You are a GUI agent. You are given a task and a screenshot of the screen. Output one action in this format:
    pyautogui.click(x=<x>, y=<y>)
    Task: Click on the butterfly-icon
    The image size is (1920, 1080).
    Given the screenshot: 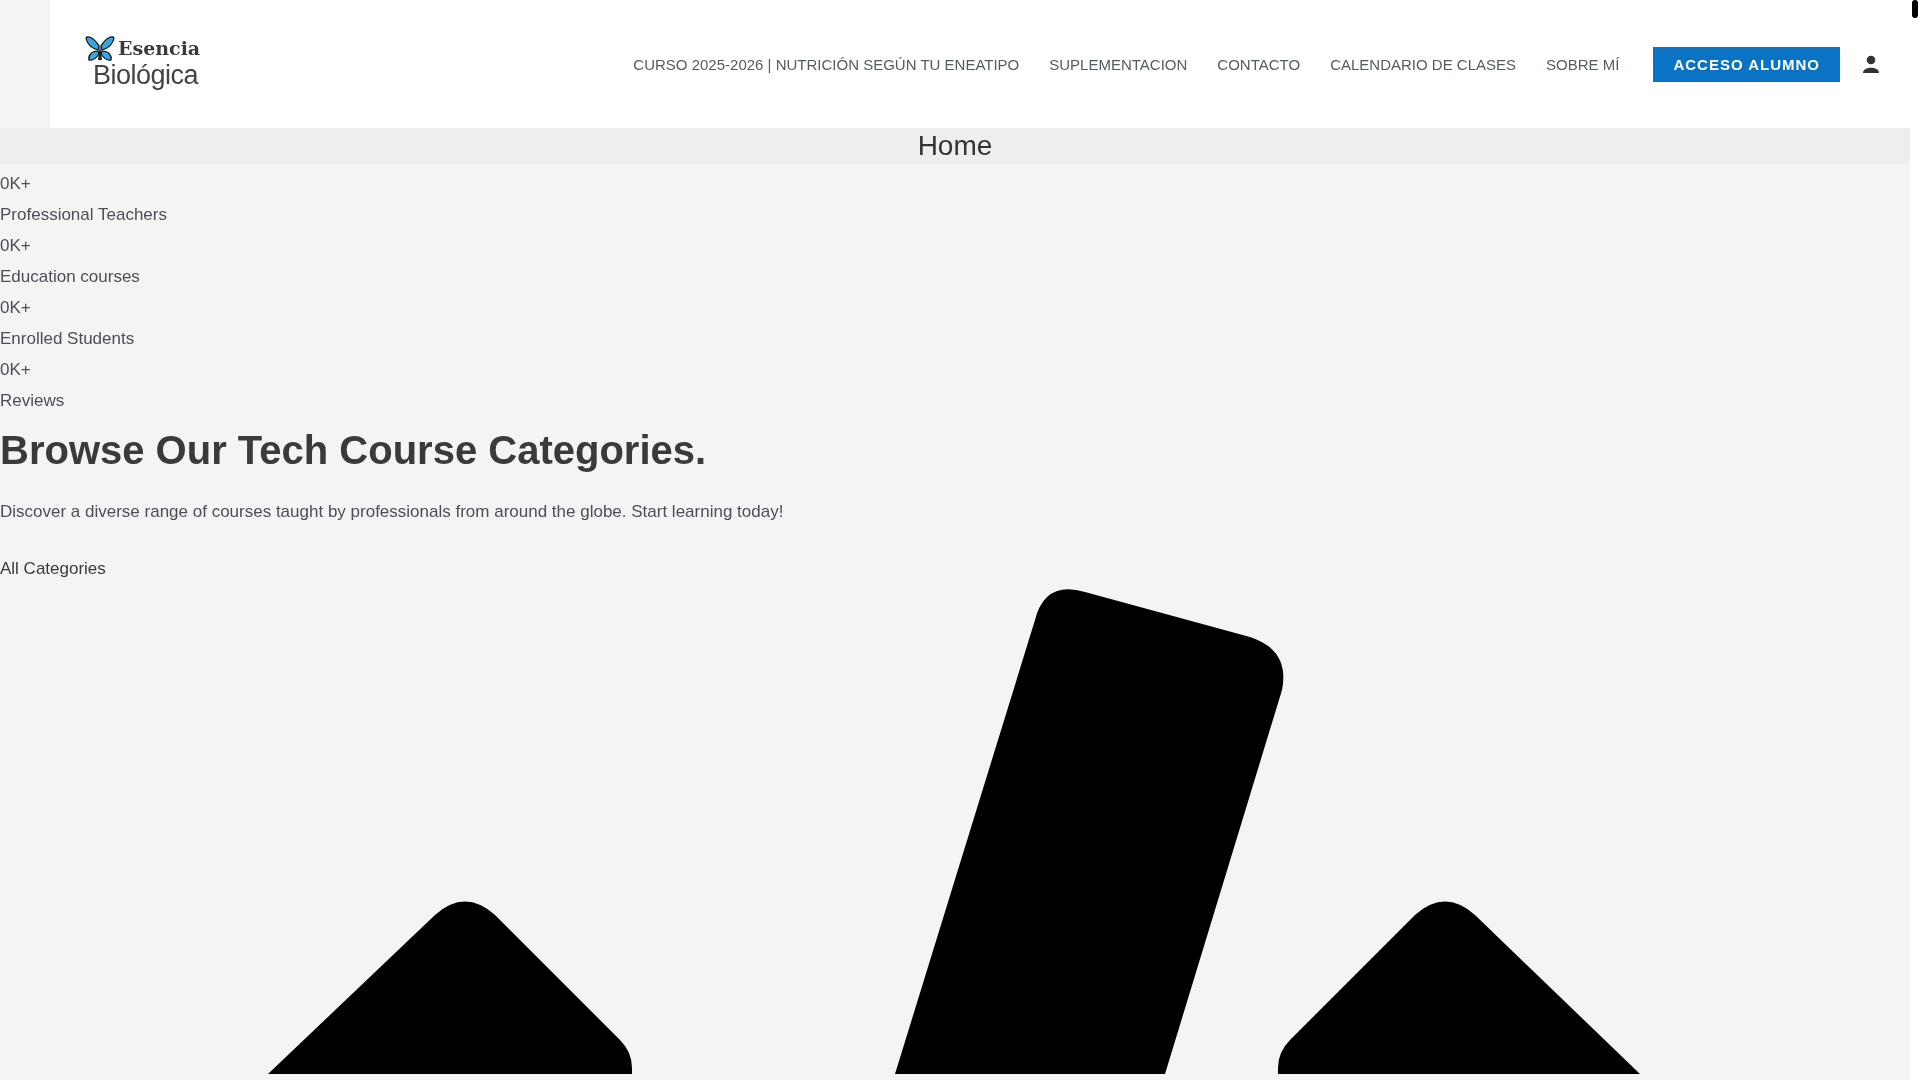 What is the action you would take?
    pyautogui.click(x=100, y=50)
    